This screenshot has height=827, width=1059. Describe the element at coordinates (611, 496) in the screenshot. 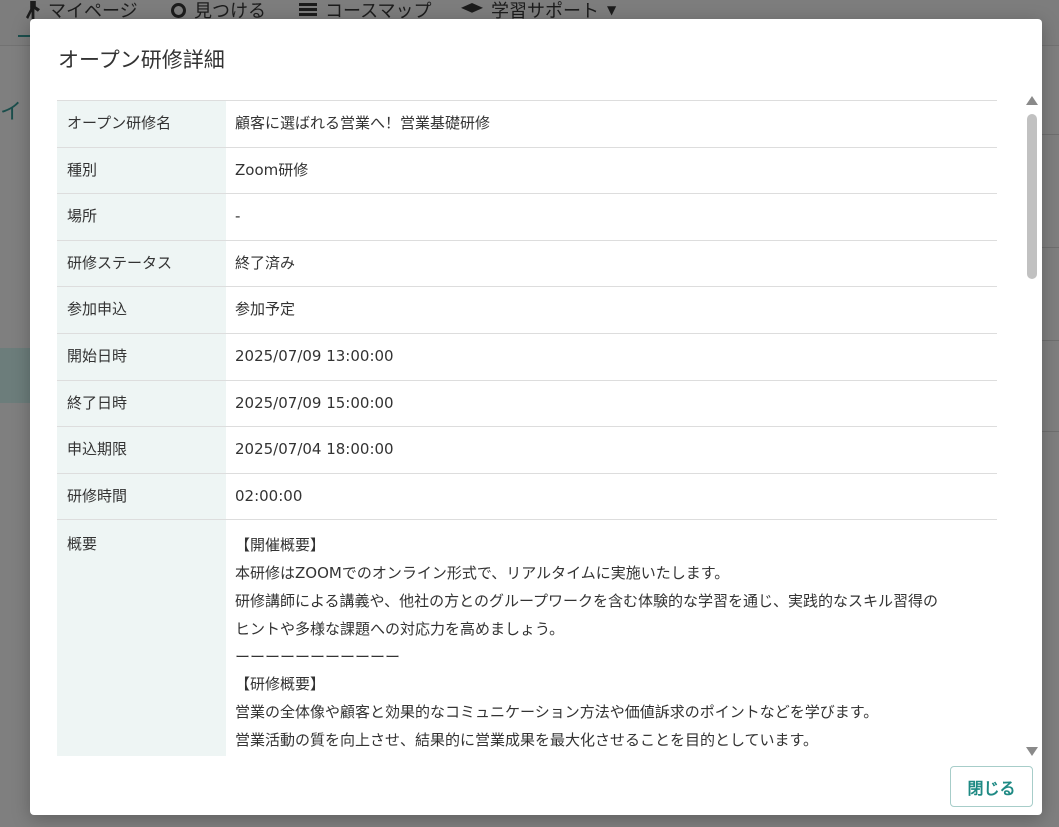

I see `row-value: 02:00:00` at that location.